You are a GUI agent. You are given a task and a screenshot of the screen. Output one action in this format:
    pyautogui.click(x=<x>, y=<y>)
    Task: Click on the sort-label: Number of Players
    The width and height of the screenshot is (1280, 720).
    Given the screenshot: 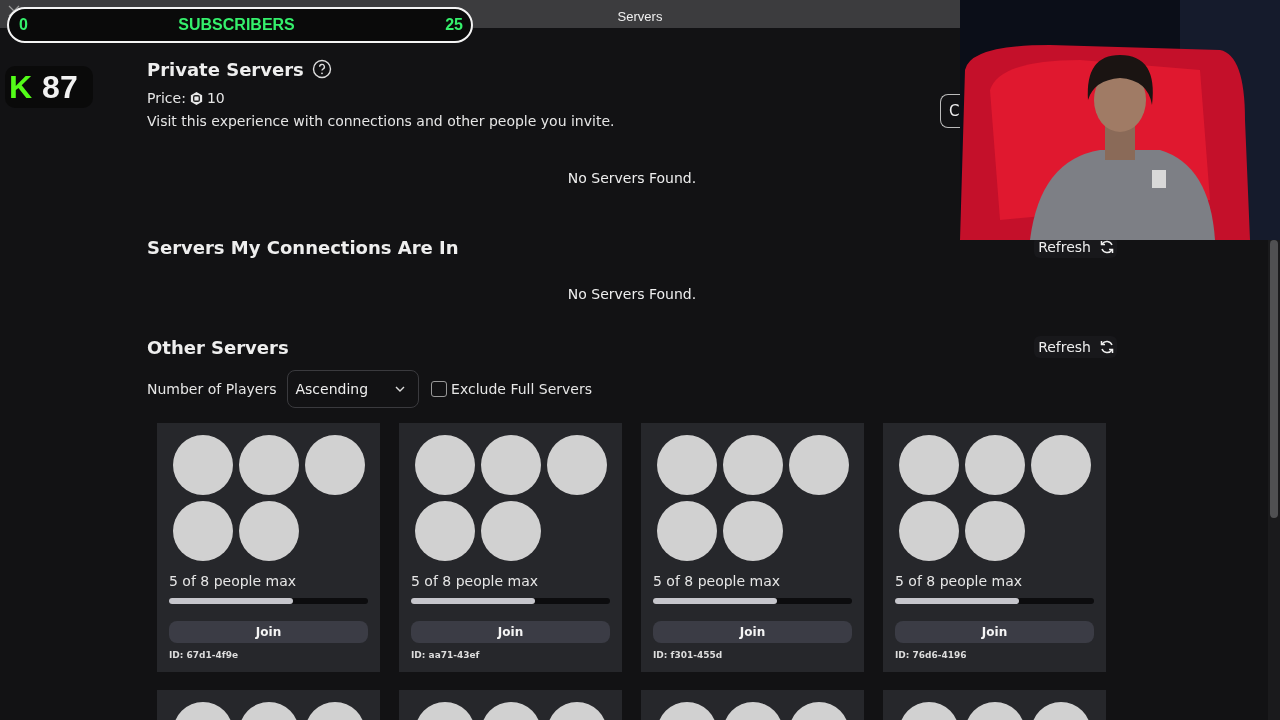 What is the action you would take?
    pyautogui.click(x=212, y=389)
    